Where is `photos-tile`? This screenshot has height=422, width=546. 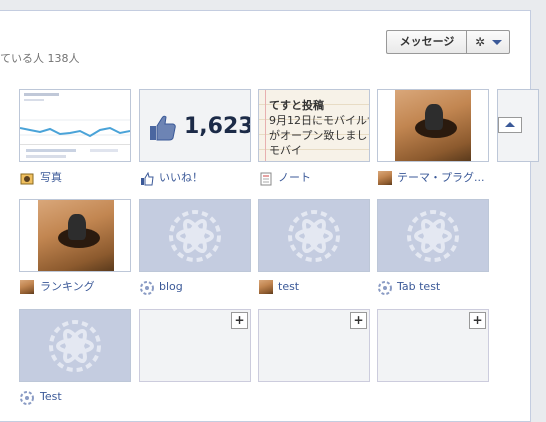
photos-tile is located at coordinates (75, 125).